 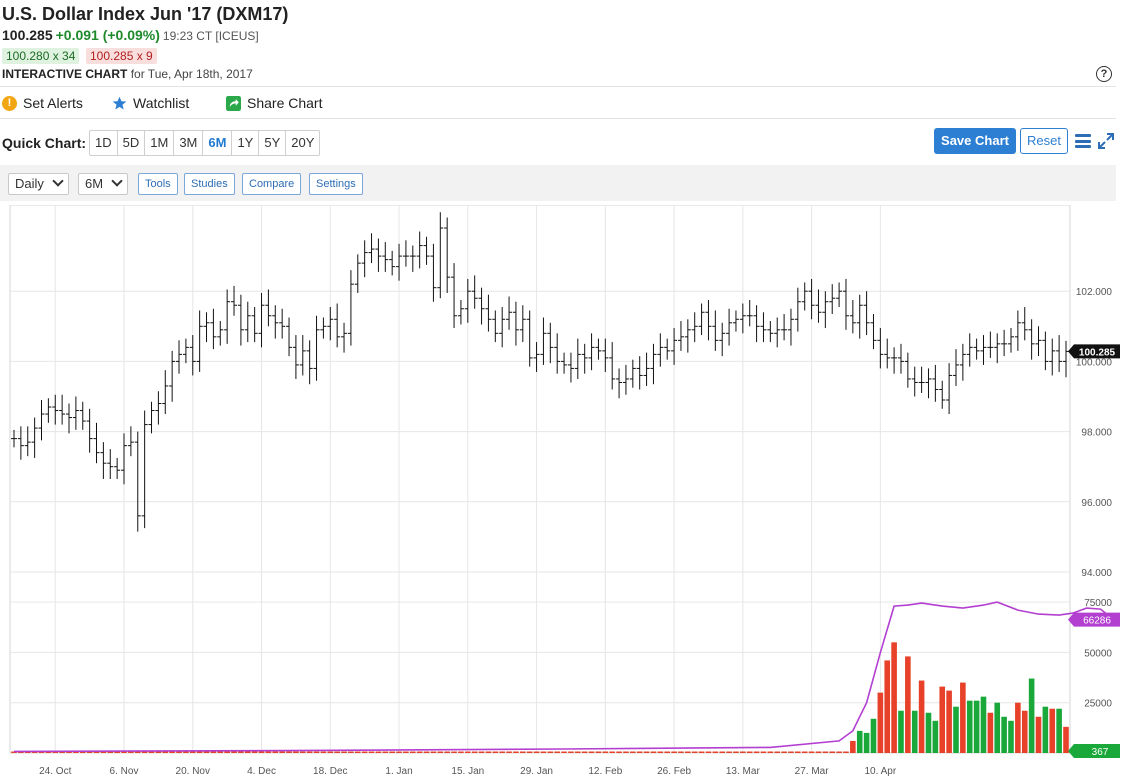 I want to click on tools-button: Tools, so click(x=158, y=184).